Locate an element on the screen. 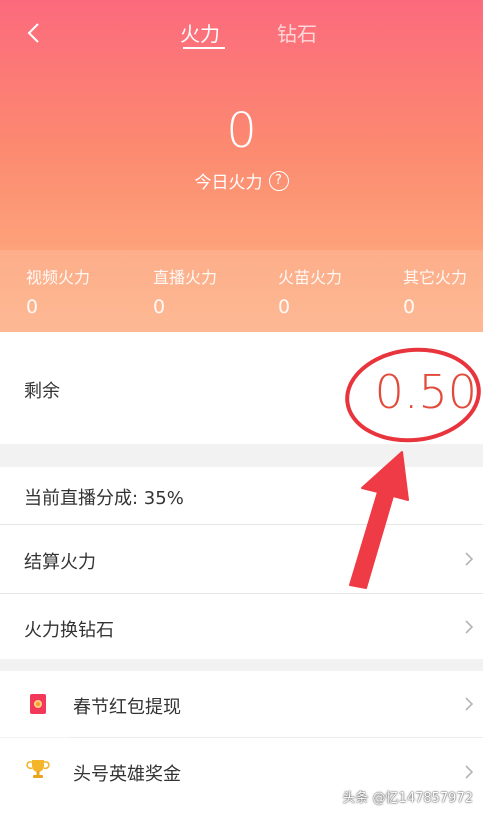  stat-other: 其它火力 0 is located at coordinates (435, 291).